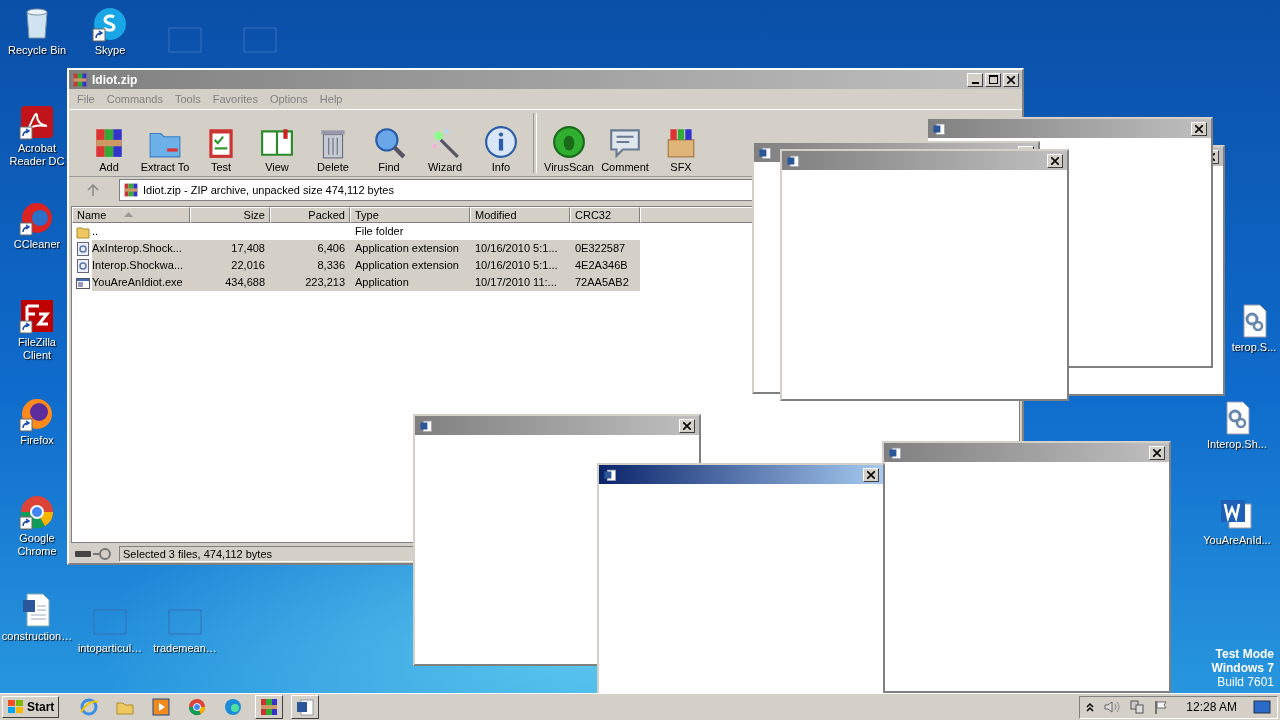  What do you see at coordinates (141, 282) in the screenshot?
I see `file-name: YouAreAnIdiot.exe` at bounding box center [141, 282].